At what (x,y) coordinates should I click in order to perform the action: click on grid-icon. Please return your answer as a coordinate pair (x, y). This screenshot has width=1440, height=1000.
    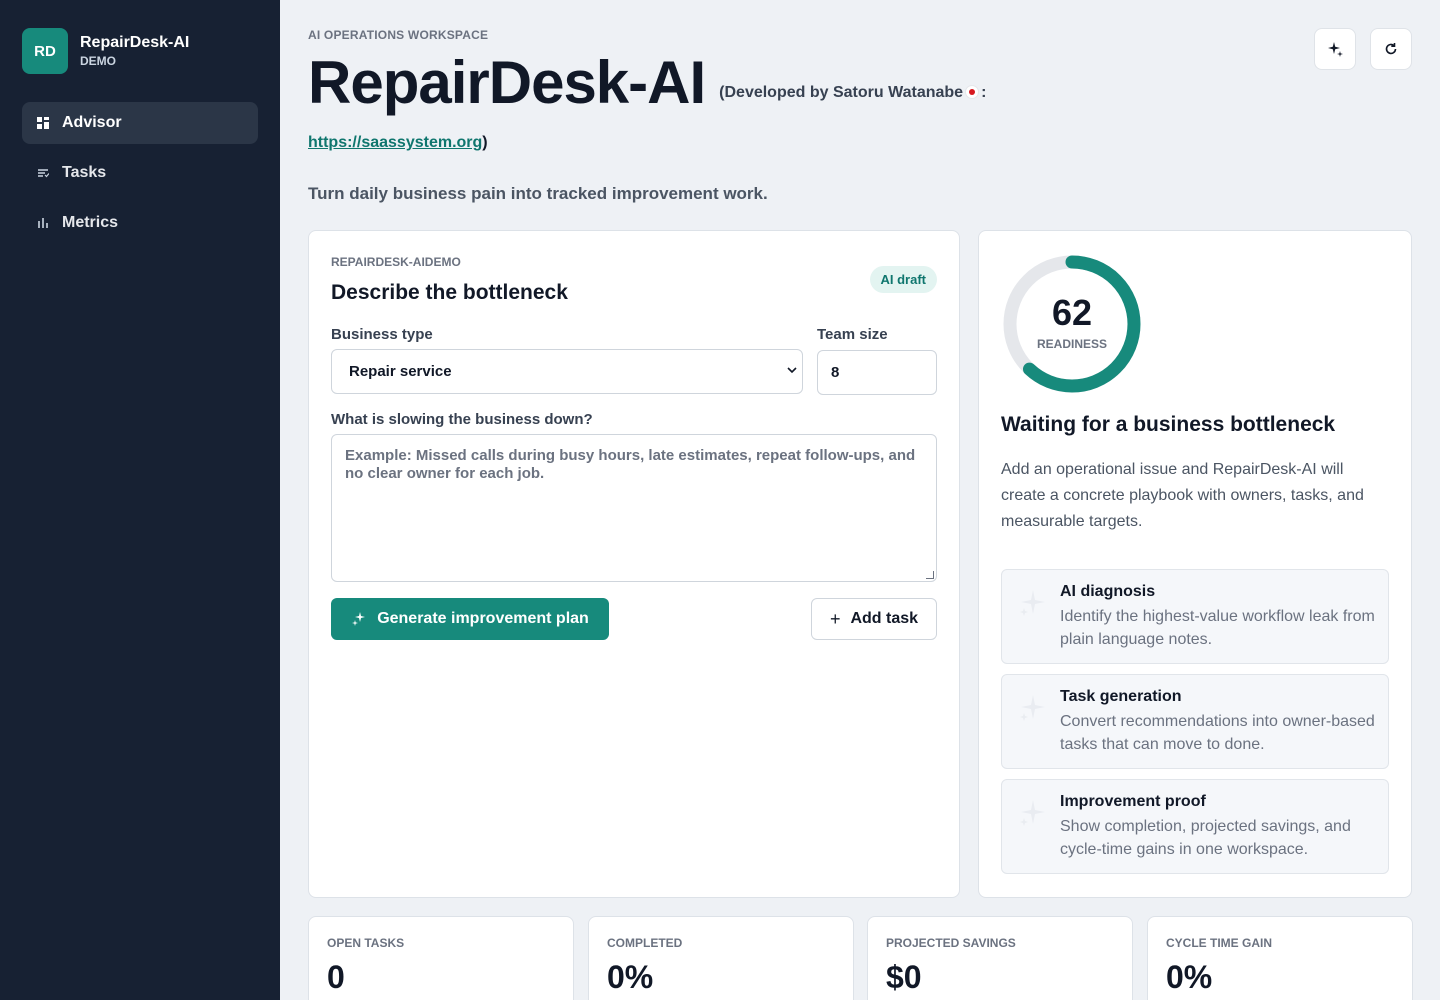
    Looking at the image, I should click on (43, 123).